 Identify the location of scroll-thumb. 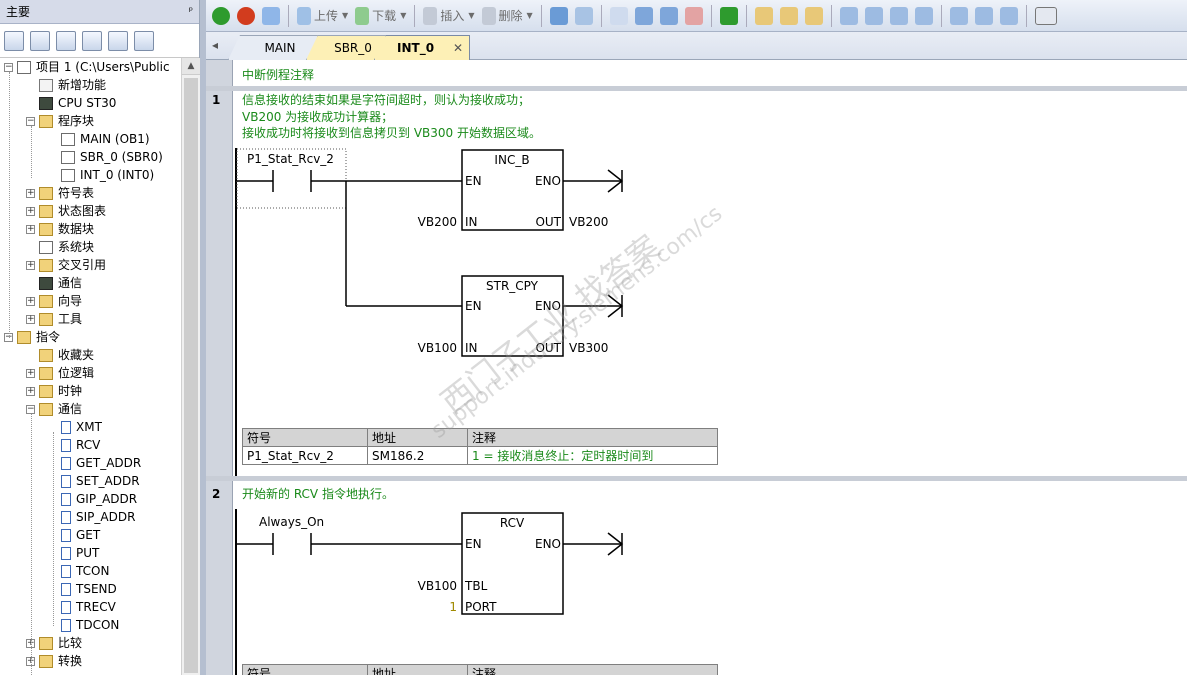
(191, 375).